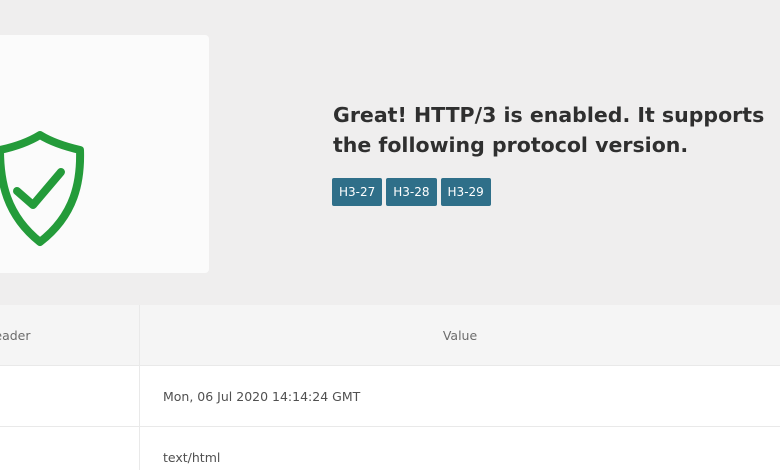  I want to click on protocol-badge-h3-29: H3-29, so click(465, 192).